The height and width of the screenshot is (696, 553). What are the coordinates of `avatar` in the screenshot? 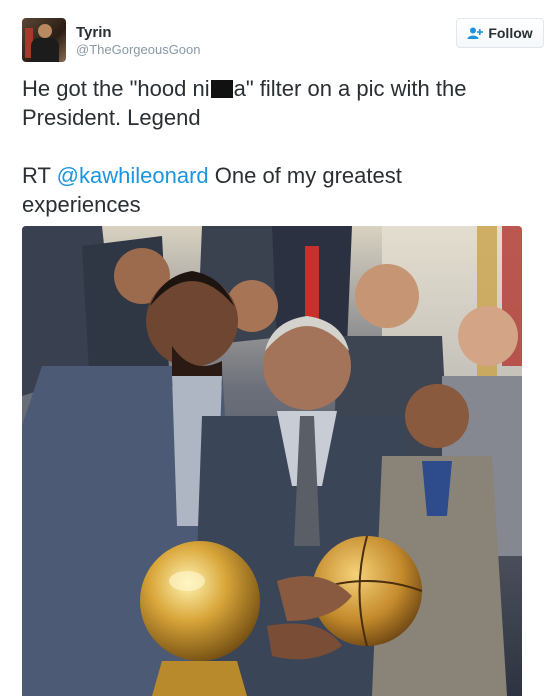 It's located at (44, 40).